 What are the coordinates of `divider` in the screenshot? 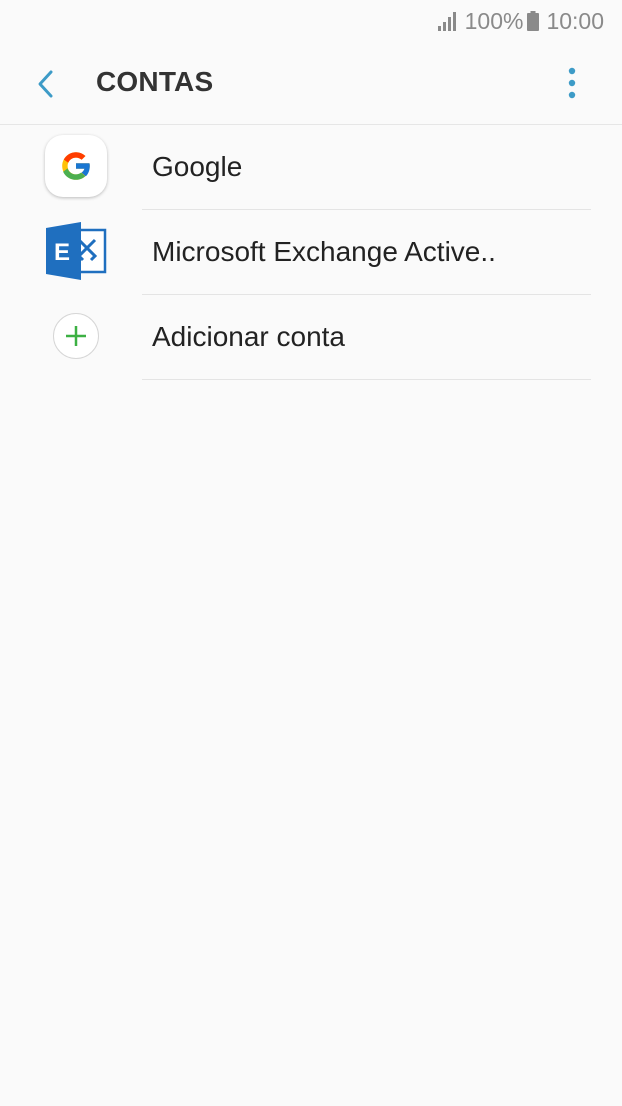 It's located at (366, 379).